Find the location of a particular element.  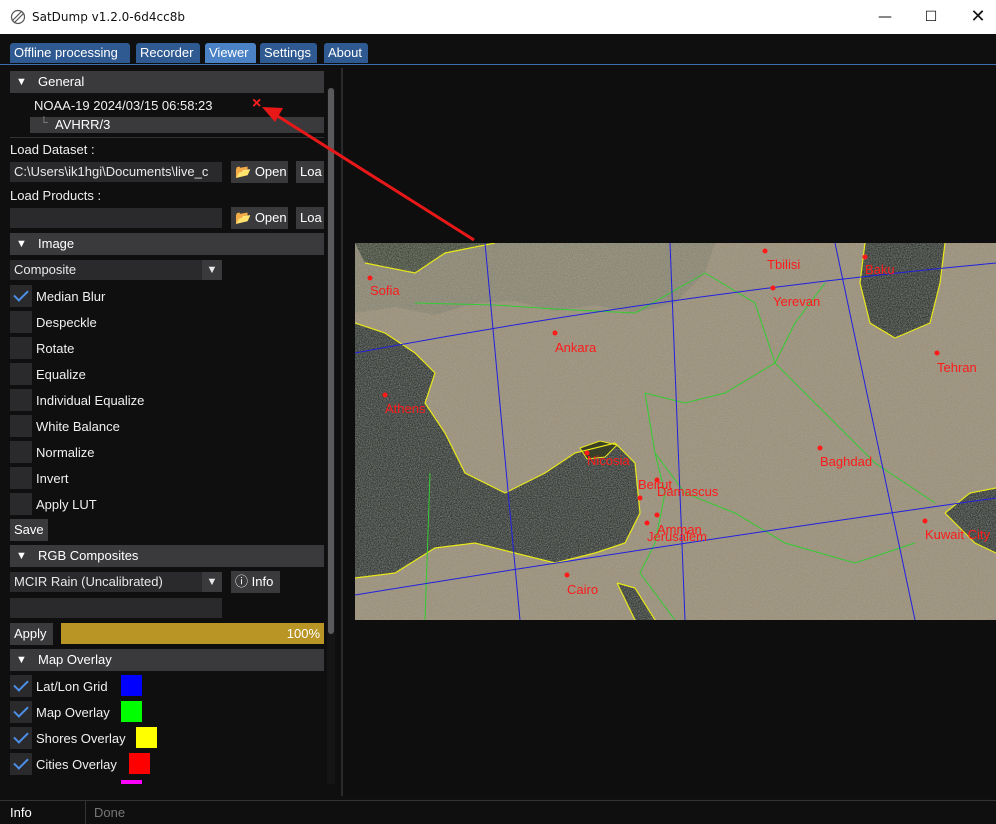

shores-overlay-checkbox is located at coordinates (21, 738).